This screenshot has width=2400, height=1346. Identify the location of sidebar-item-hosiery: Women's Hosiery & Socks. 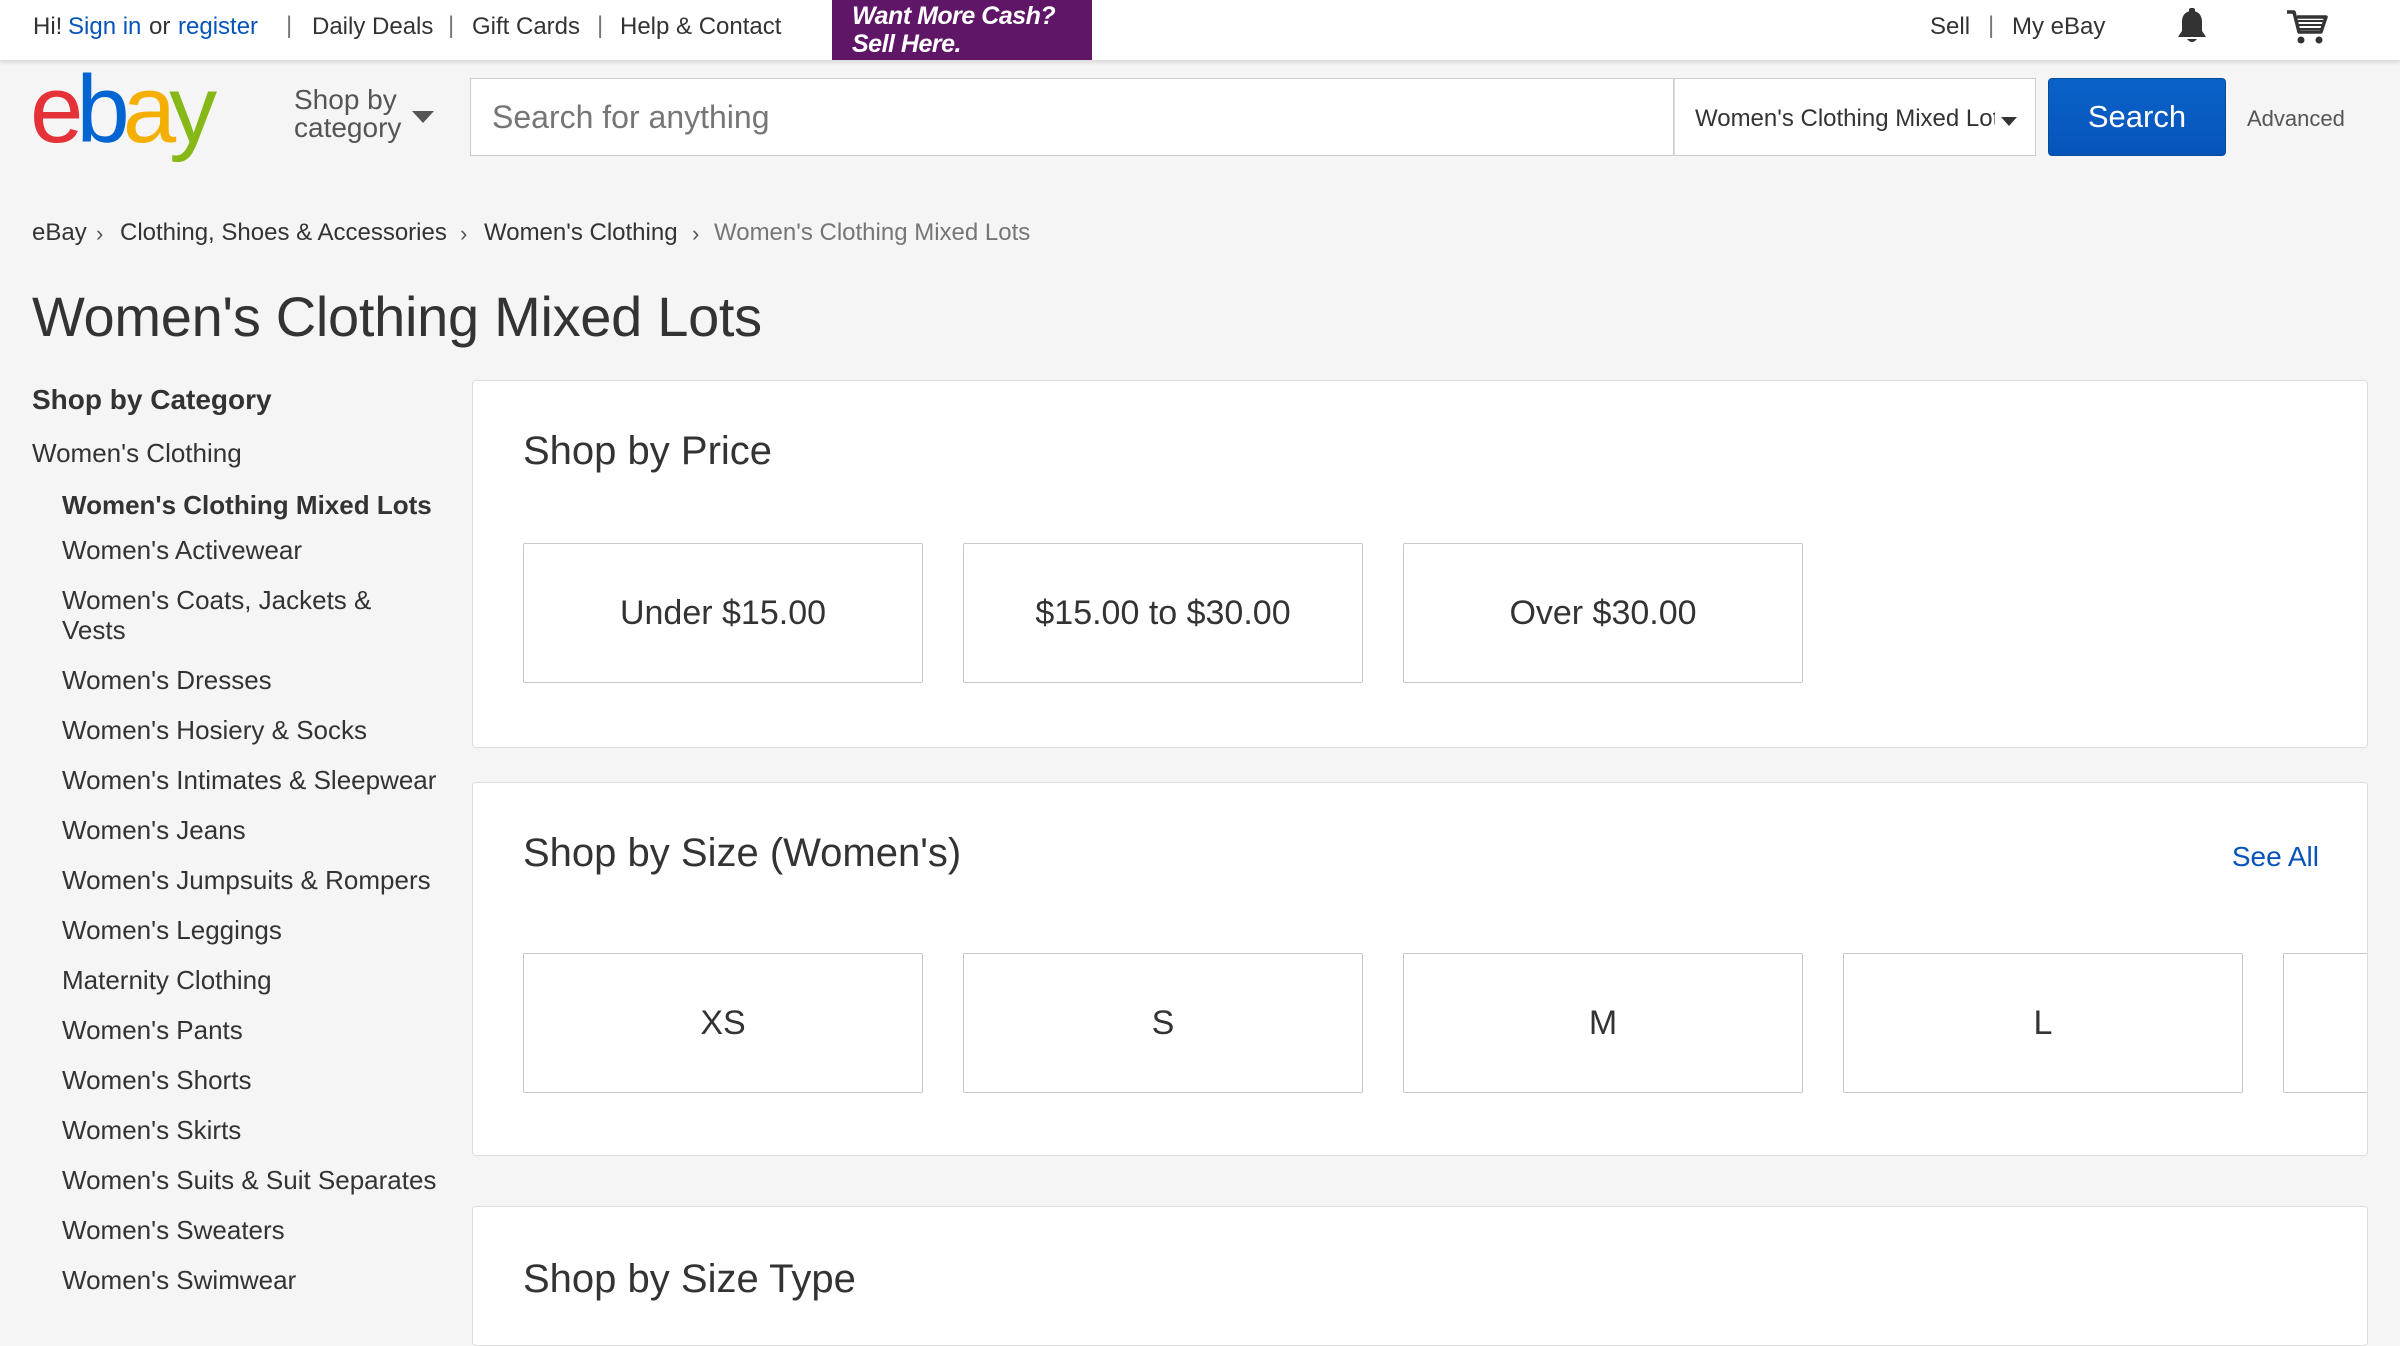
(262, 730).